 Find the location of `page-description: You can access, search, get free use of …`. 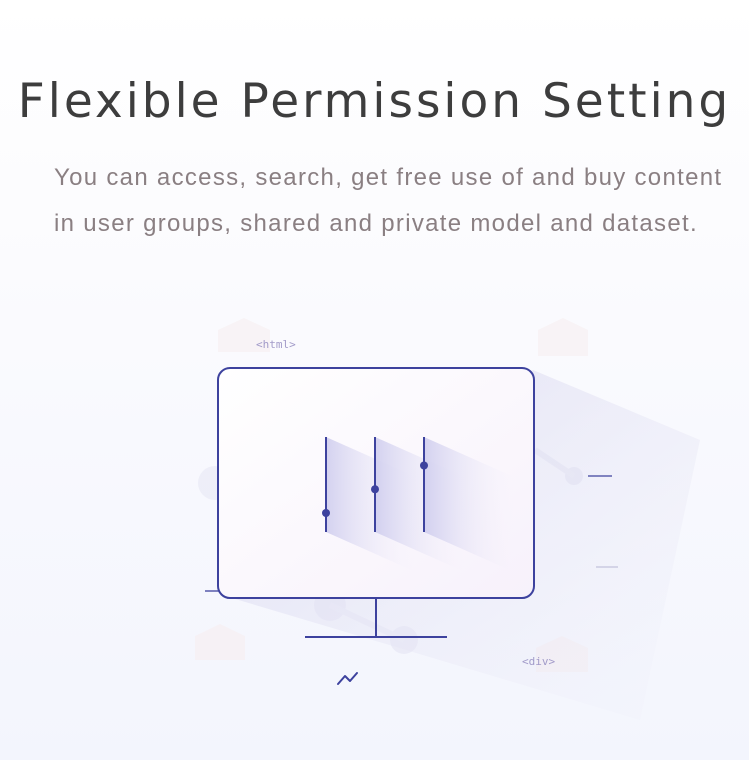

page-description: You can access, search, get free use of … is located at coordinates (388, 200).